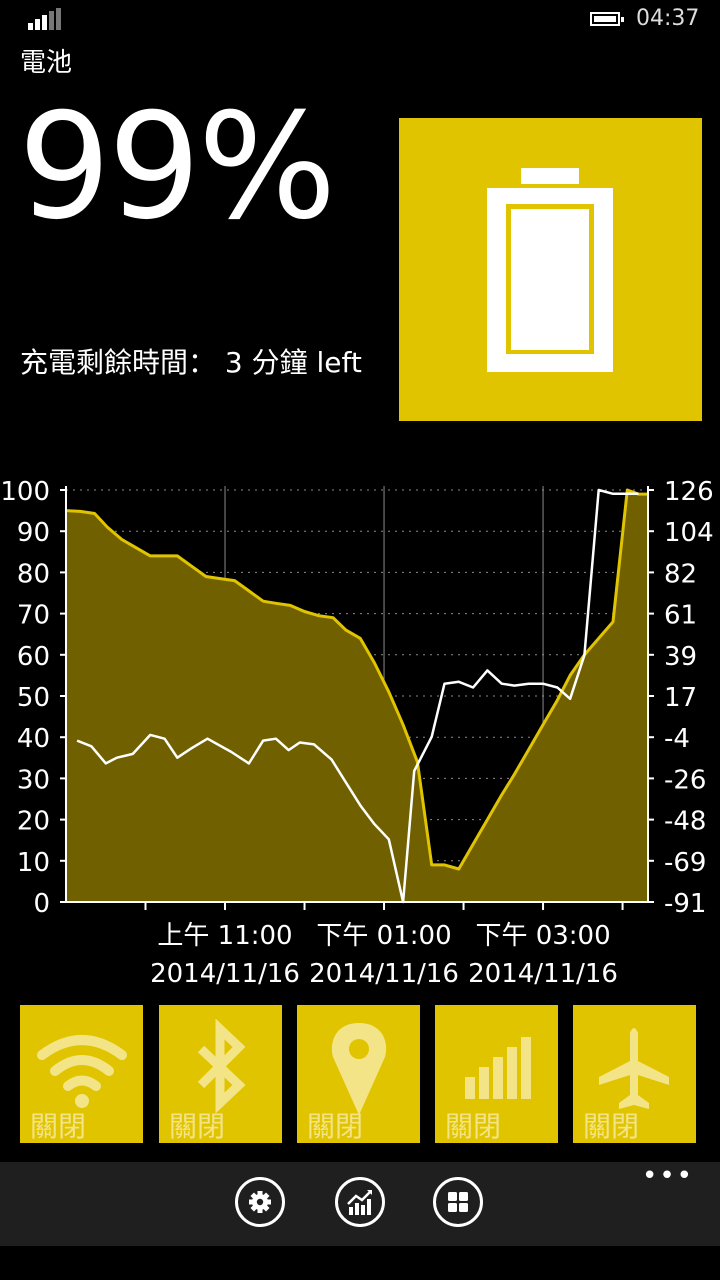 This screenshot has width=720, height=1280. I want to click on location-tile: 關閉, so click(358, 1074).